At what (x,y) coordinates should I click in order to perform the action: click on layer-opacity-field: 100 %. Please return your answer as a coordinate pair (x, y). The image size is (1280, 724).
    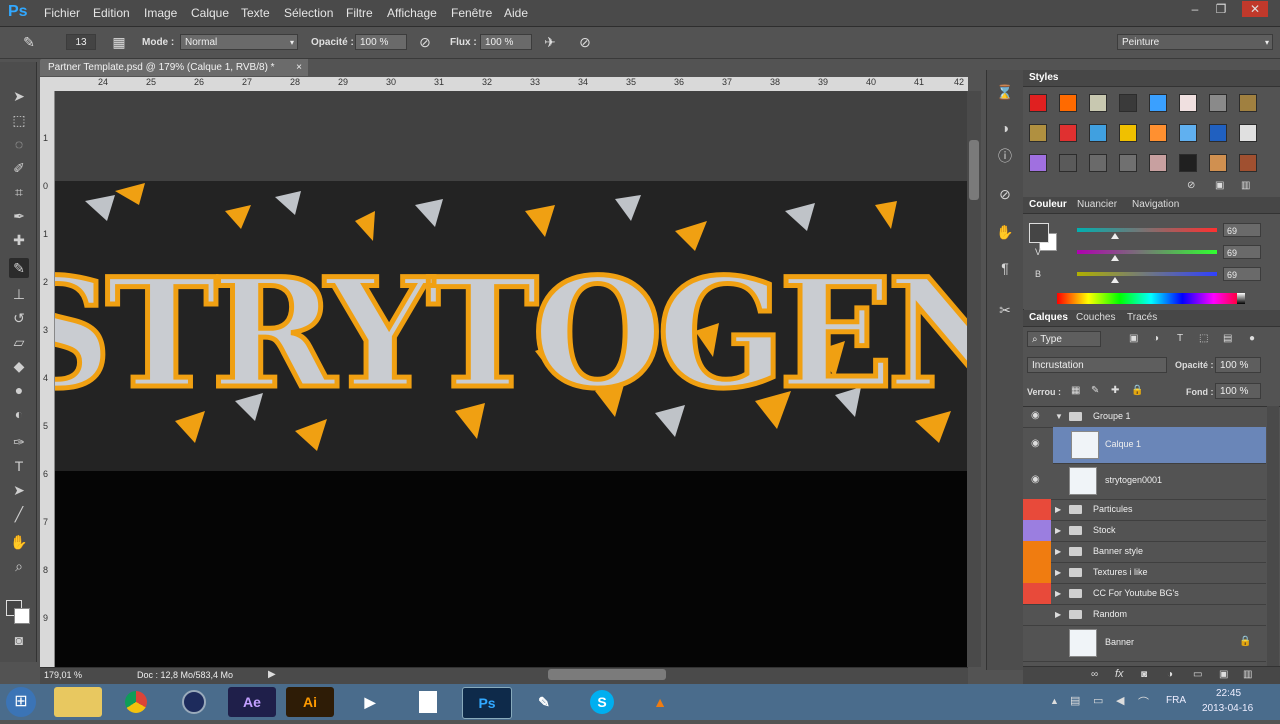
    Looking at the image, I should click on (1238, 365).